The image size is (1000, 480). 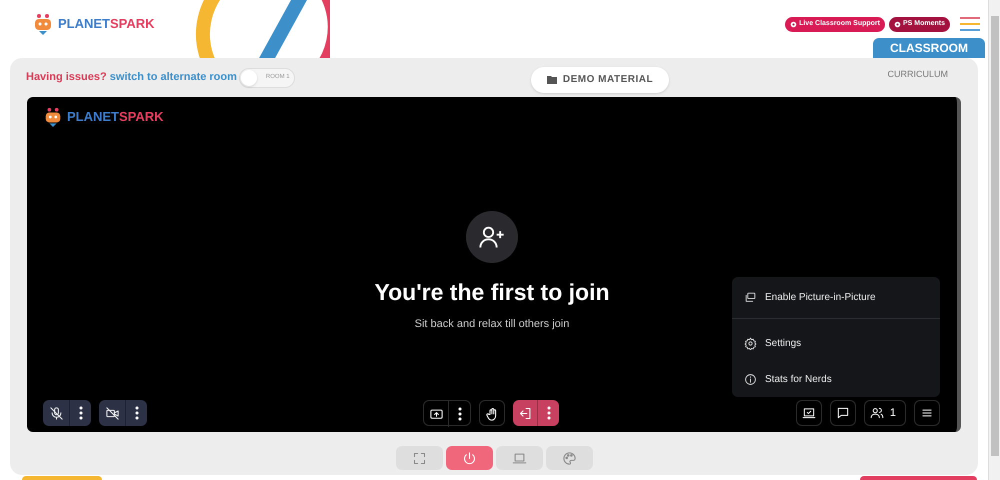 What do you see at coordinates (929, 48) in the screenshot?
I see `tab: CLASSROOM` at bounding box center [929, 48].